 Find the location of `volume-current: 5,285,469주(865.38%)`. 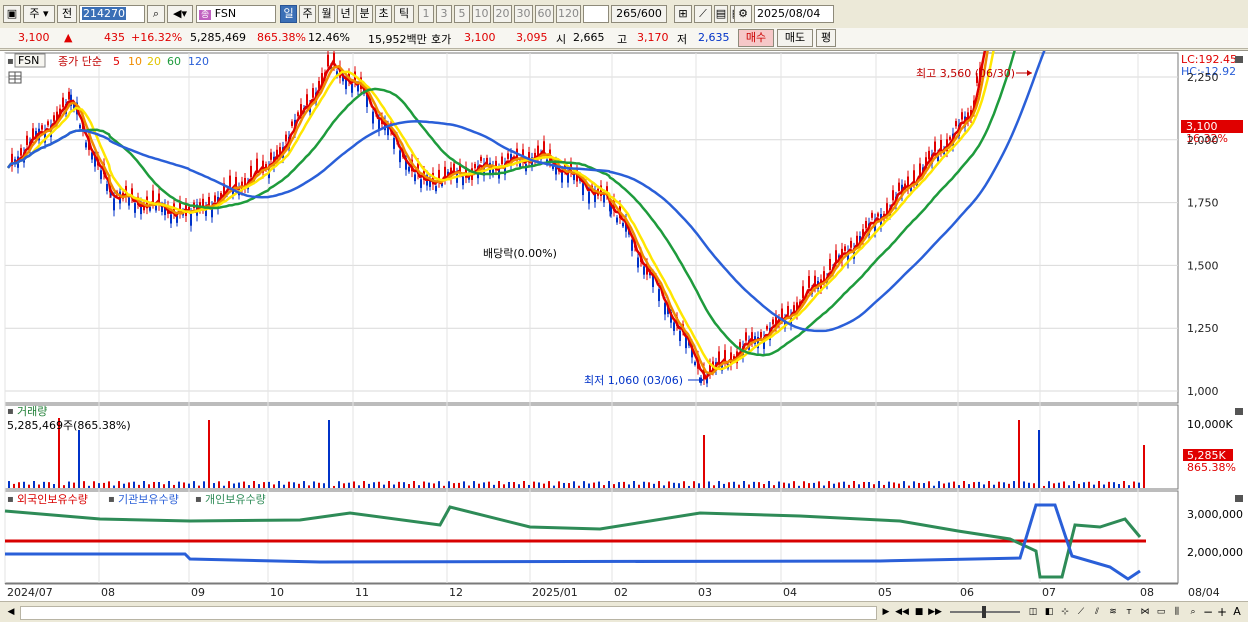

volume-current: 5,285,469주(865.38%) is located at coordinates (69, 425).